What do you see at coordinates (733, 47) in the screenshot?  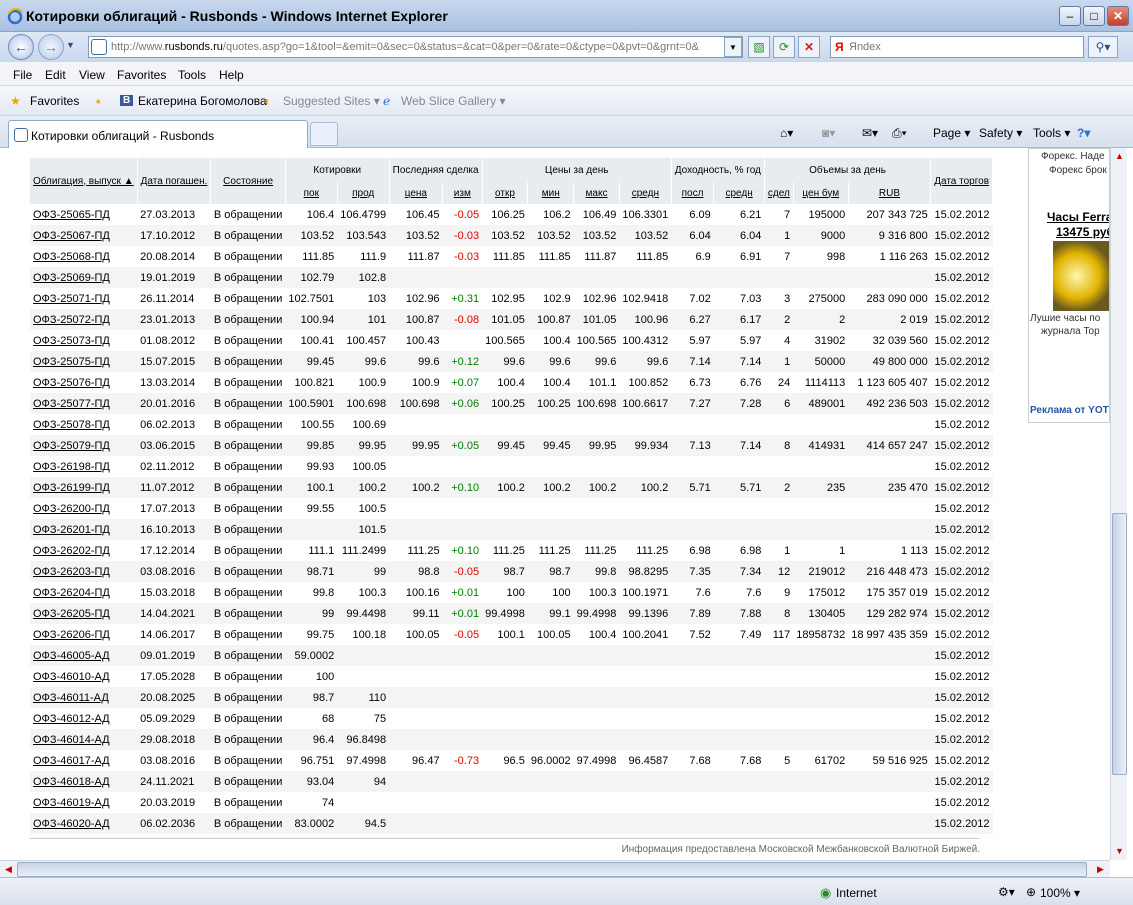 I see `address-dropdown-button: ▼` at bounding box center [733, 47].